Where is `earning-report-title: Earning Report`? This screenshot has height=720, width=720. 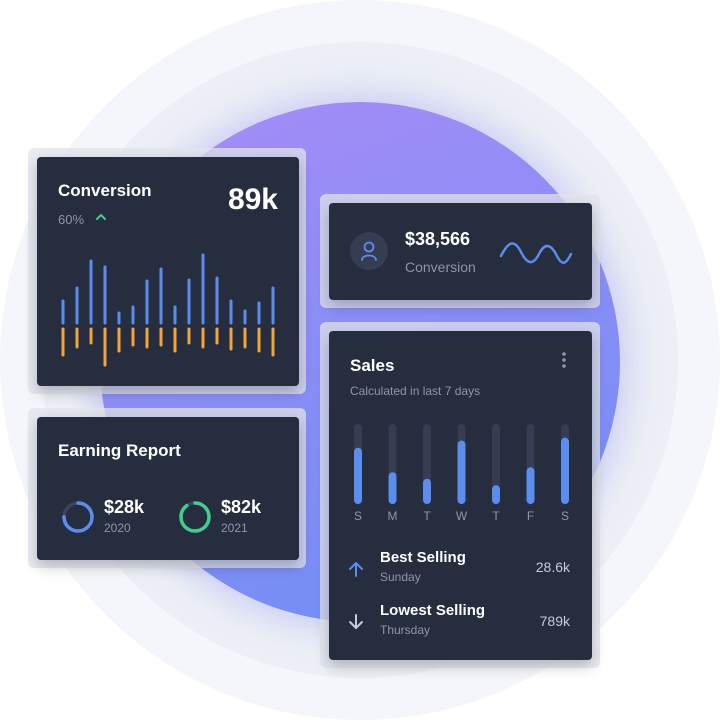
earning-report-title: Earning Report is located at coordinates (119, 450).